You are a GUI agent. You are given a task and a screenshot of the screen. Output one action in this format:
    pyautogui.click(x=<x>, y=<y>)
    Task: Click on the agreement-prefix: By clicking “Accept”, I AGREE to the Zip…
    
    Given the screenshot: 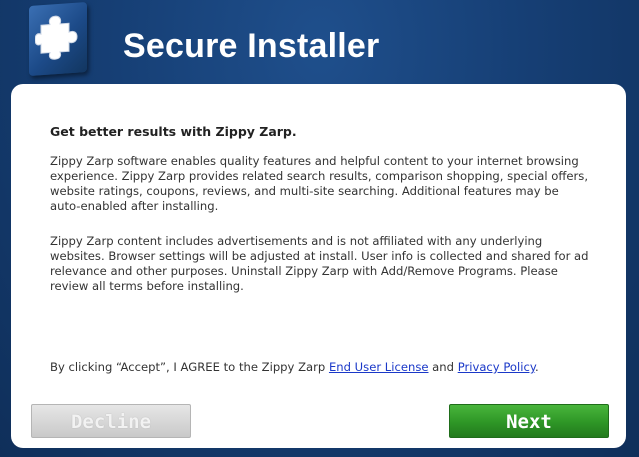 What is the action you would take?
    pyautogui.click(x=189, y=367)
    